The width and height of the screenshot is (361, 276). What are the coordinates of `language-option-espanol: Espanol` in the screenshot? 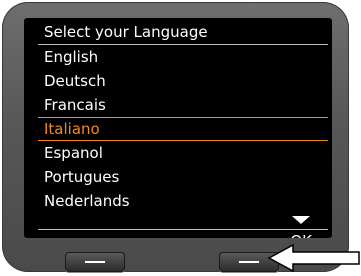 It's located at (178, 153).